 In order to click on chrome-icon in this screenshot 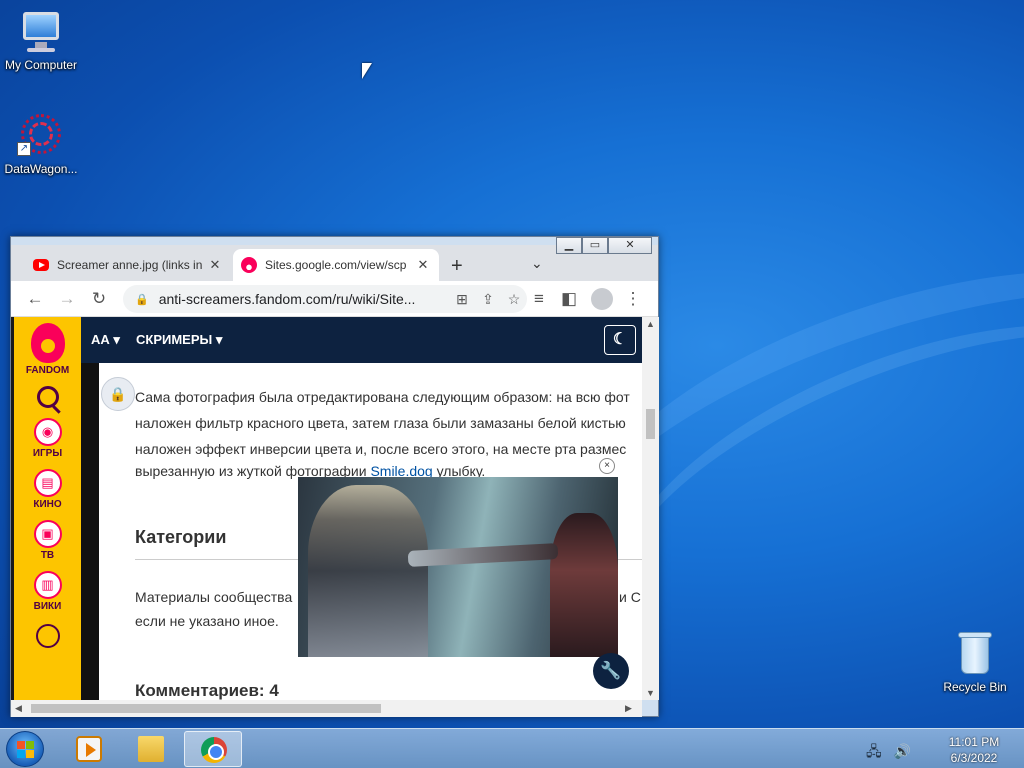, I will do `click(214, 750)`.